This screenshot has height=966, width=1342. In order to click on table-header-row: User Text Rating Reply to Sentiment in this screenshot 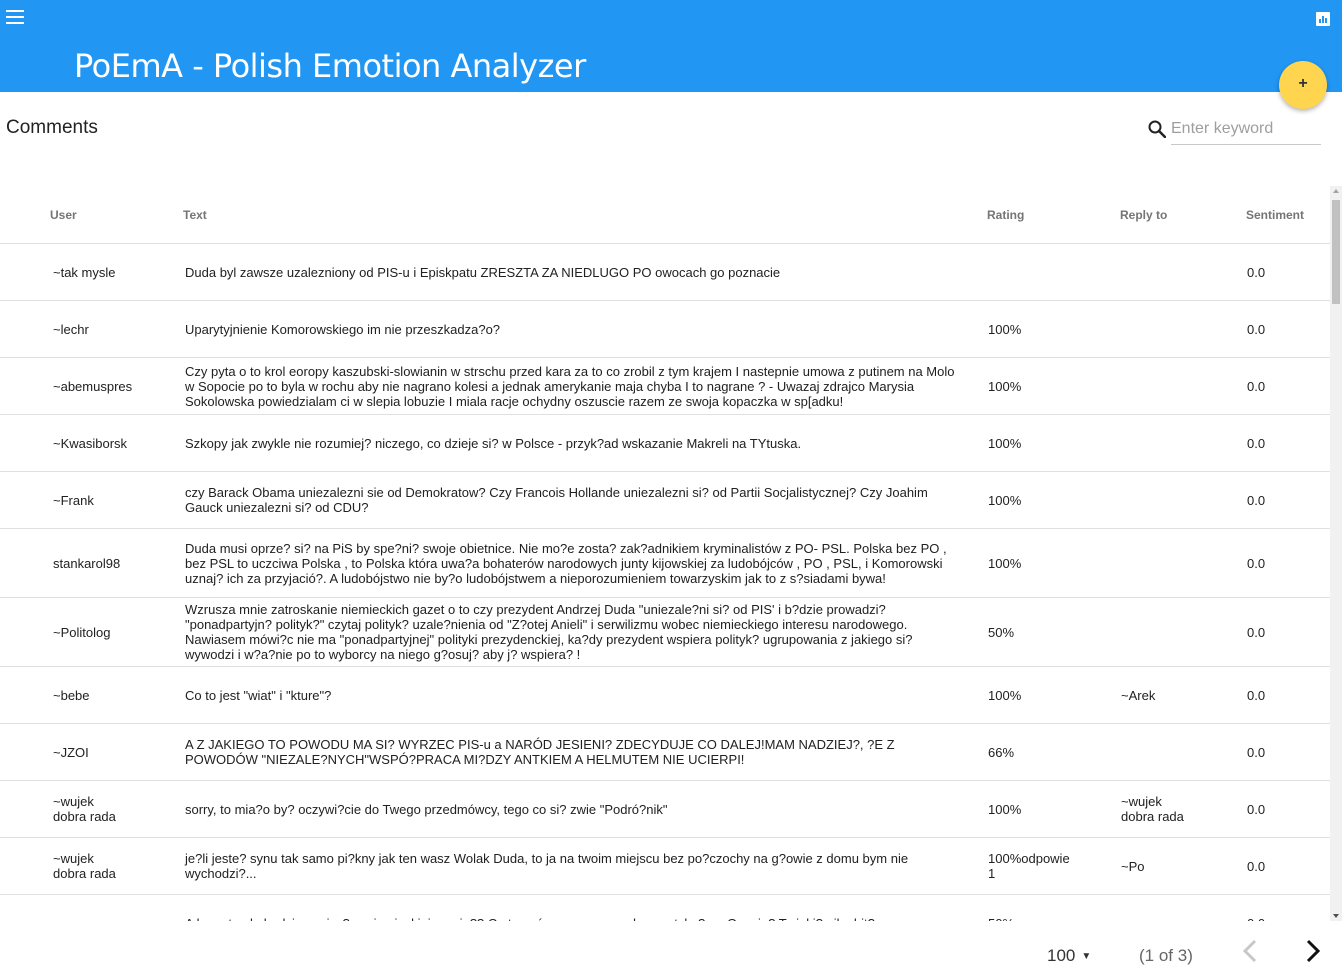, I will do `click(665, 215)`.